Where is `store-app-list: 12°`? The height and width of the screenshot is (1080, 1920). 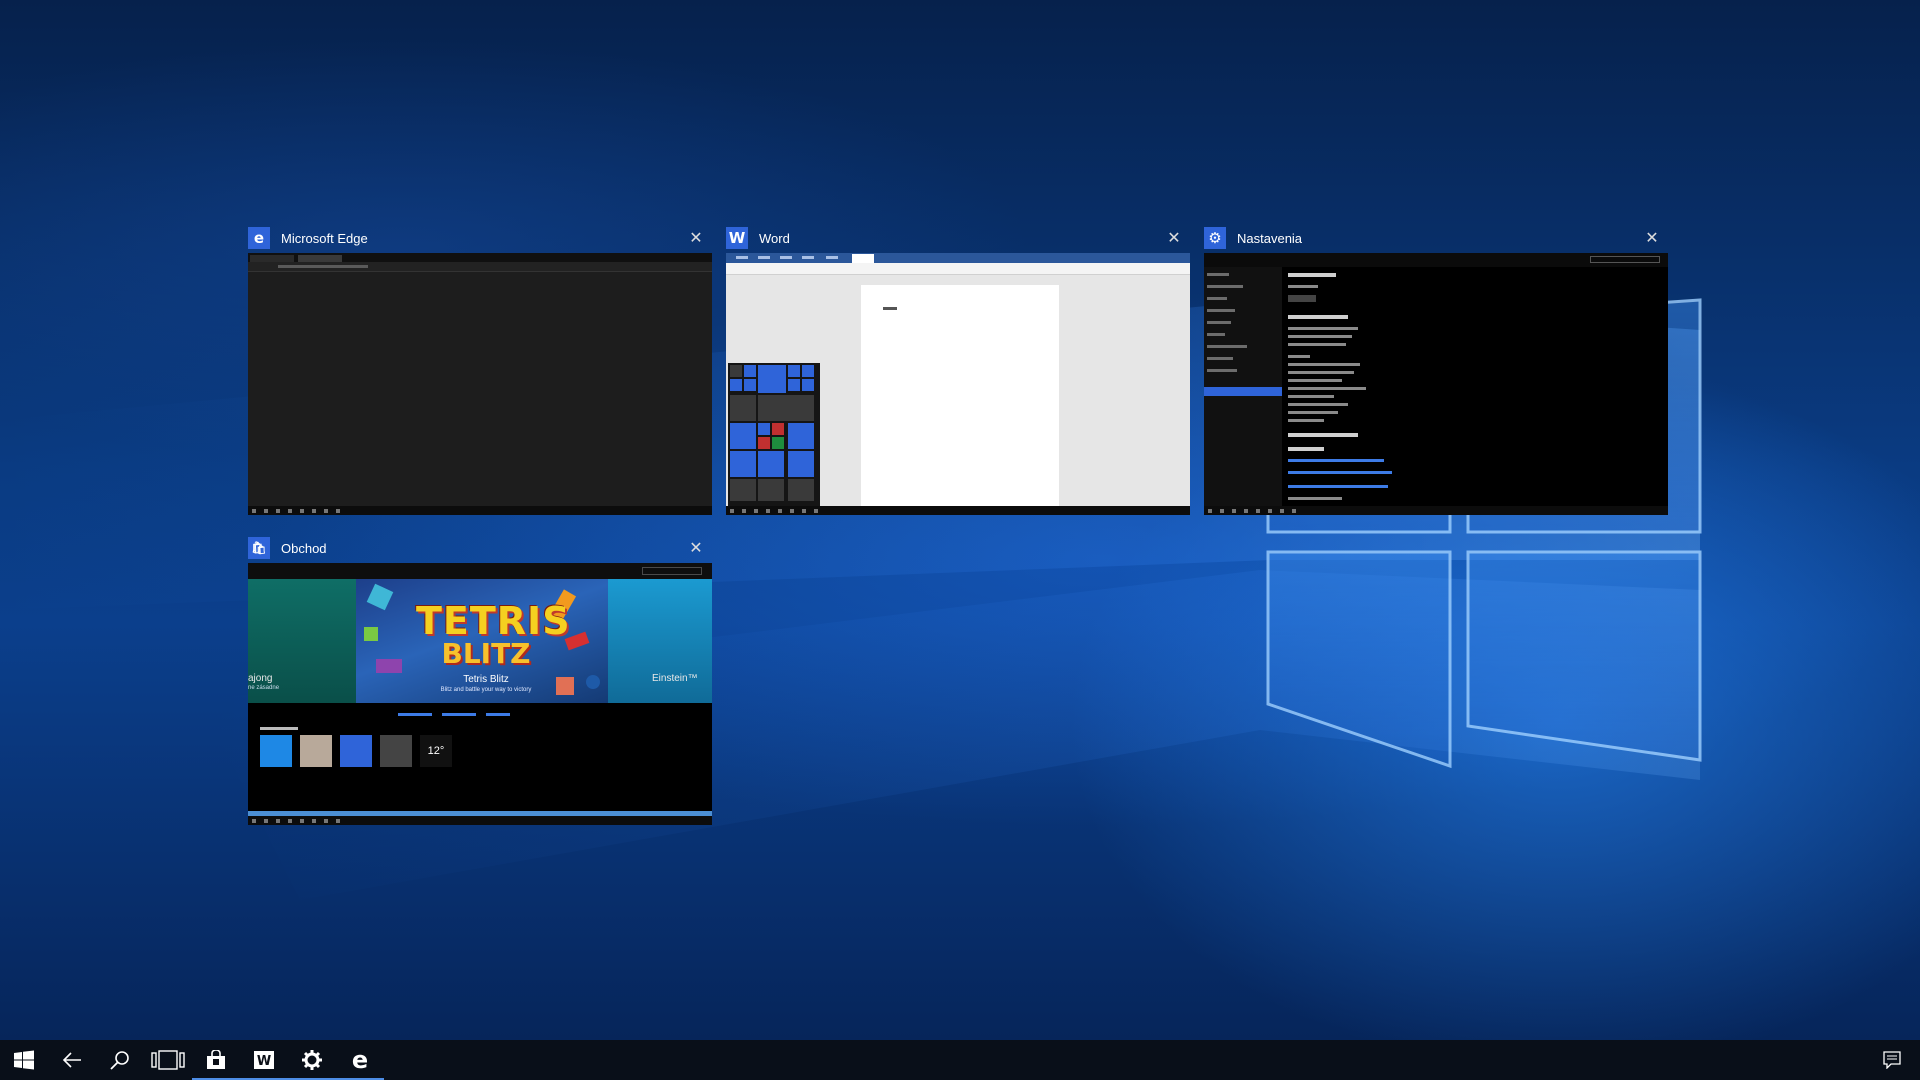 store-app-list: 12° is located at coordinates (356, 751).